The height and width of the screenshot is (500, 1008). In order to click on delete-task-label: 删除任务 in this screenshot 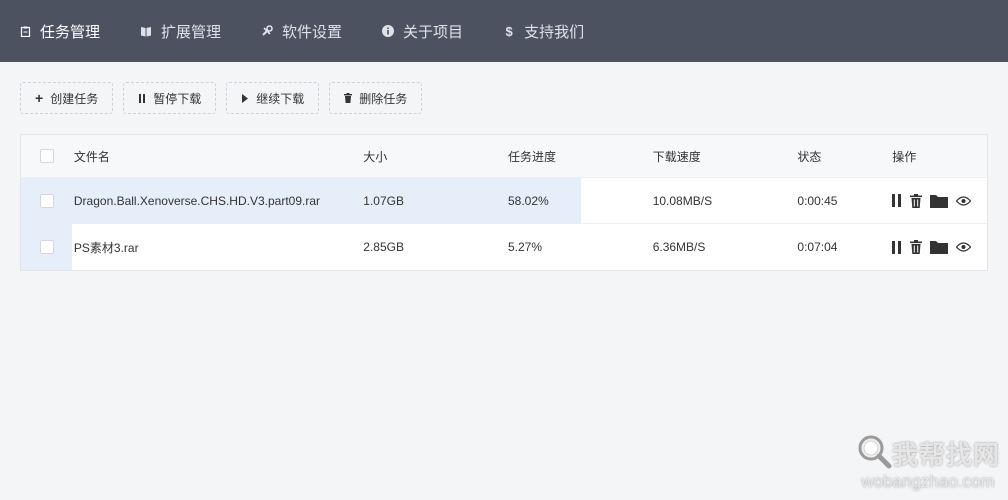, I will do `click(383, 98)`.